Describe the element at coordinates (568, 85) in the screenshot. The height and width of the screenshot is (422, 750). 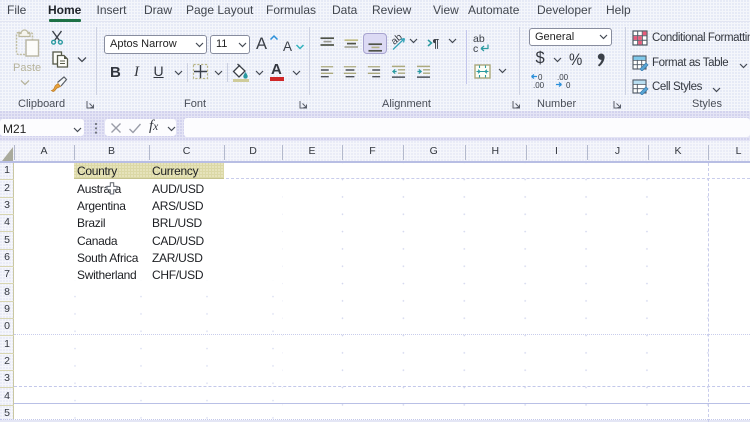
I see `svg-text: 0` at that location.